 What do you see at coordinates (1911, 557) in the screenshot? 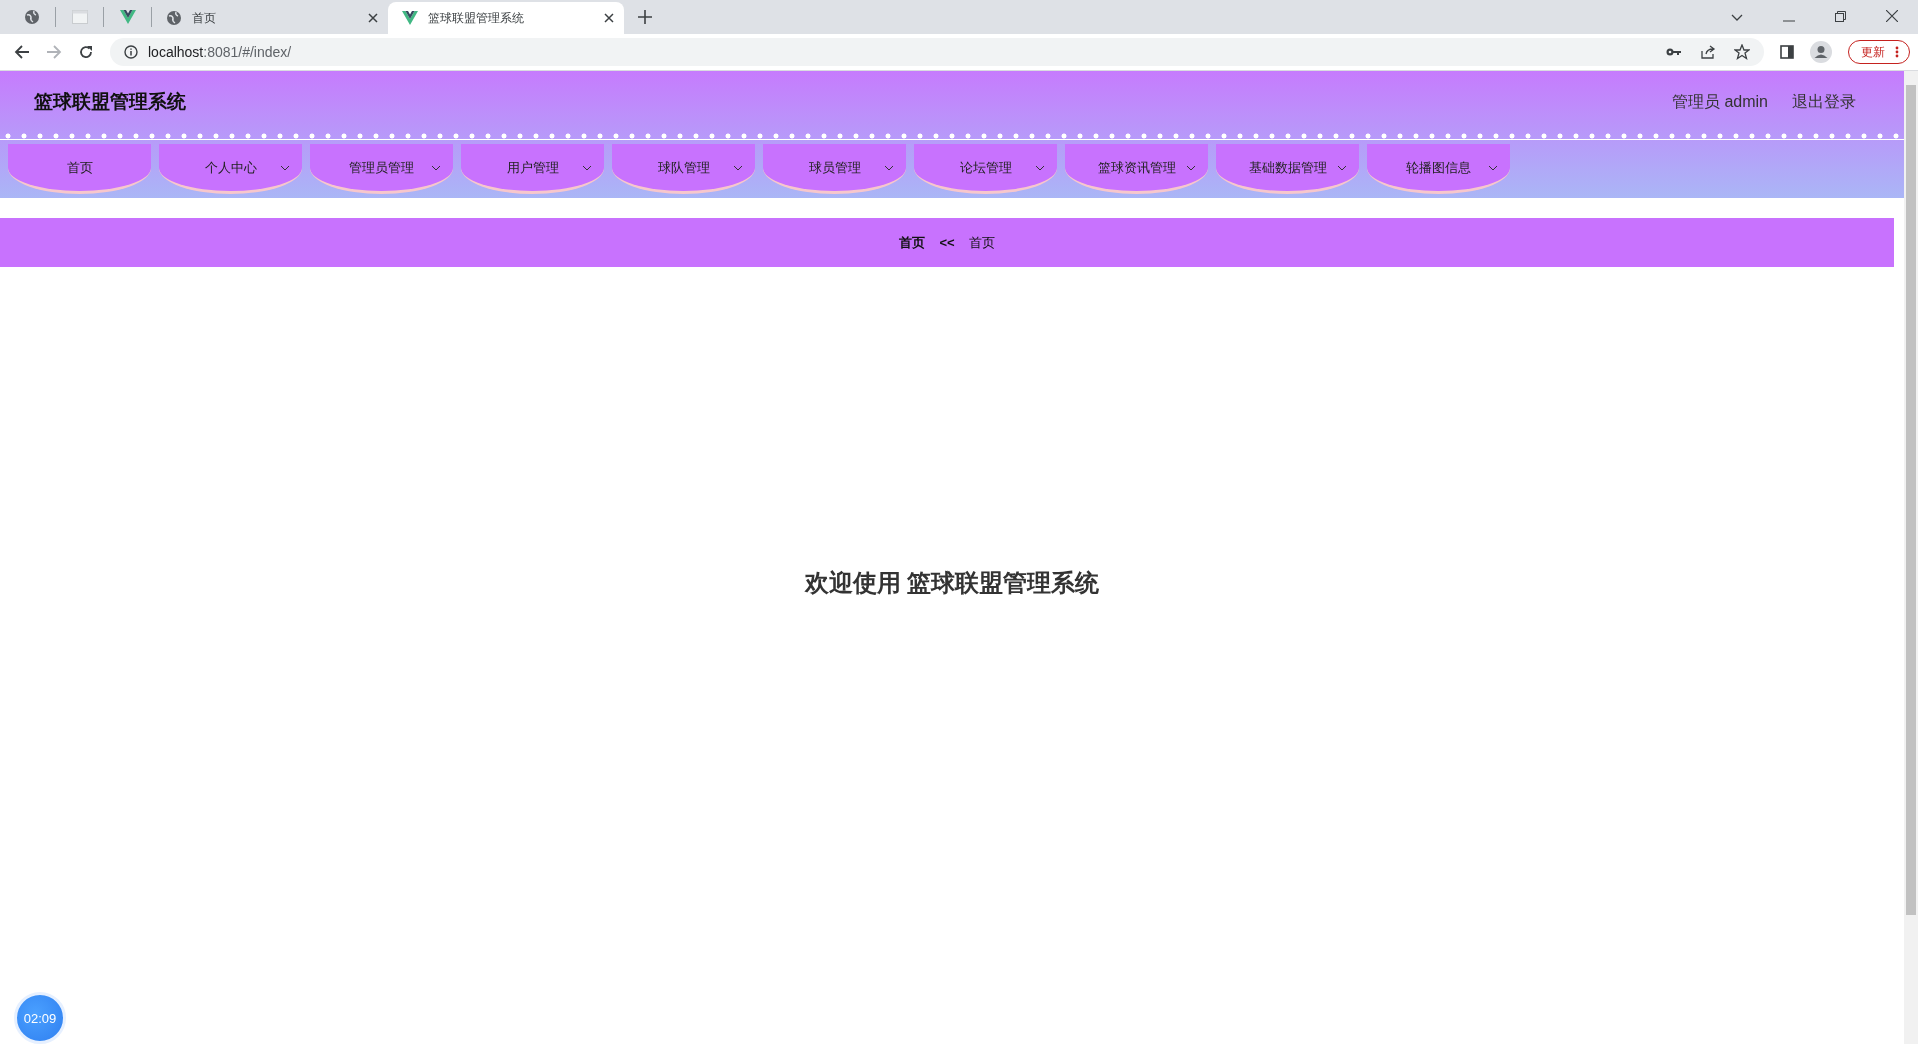
I see `scrollbar` at bounding box center [1911, 557].